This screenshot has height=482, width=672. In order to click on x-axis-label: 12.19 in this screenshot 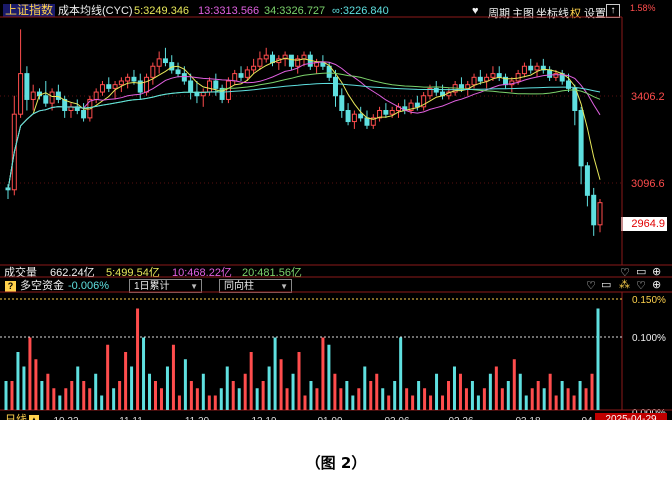, I will do `click(263, 418)`.